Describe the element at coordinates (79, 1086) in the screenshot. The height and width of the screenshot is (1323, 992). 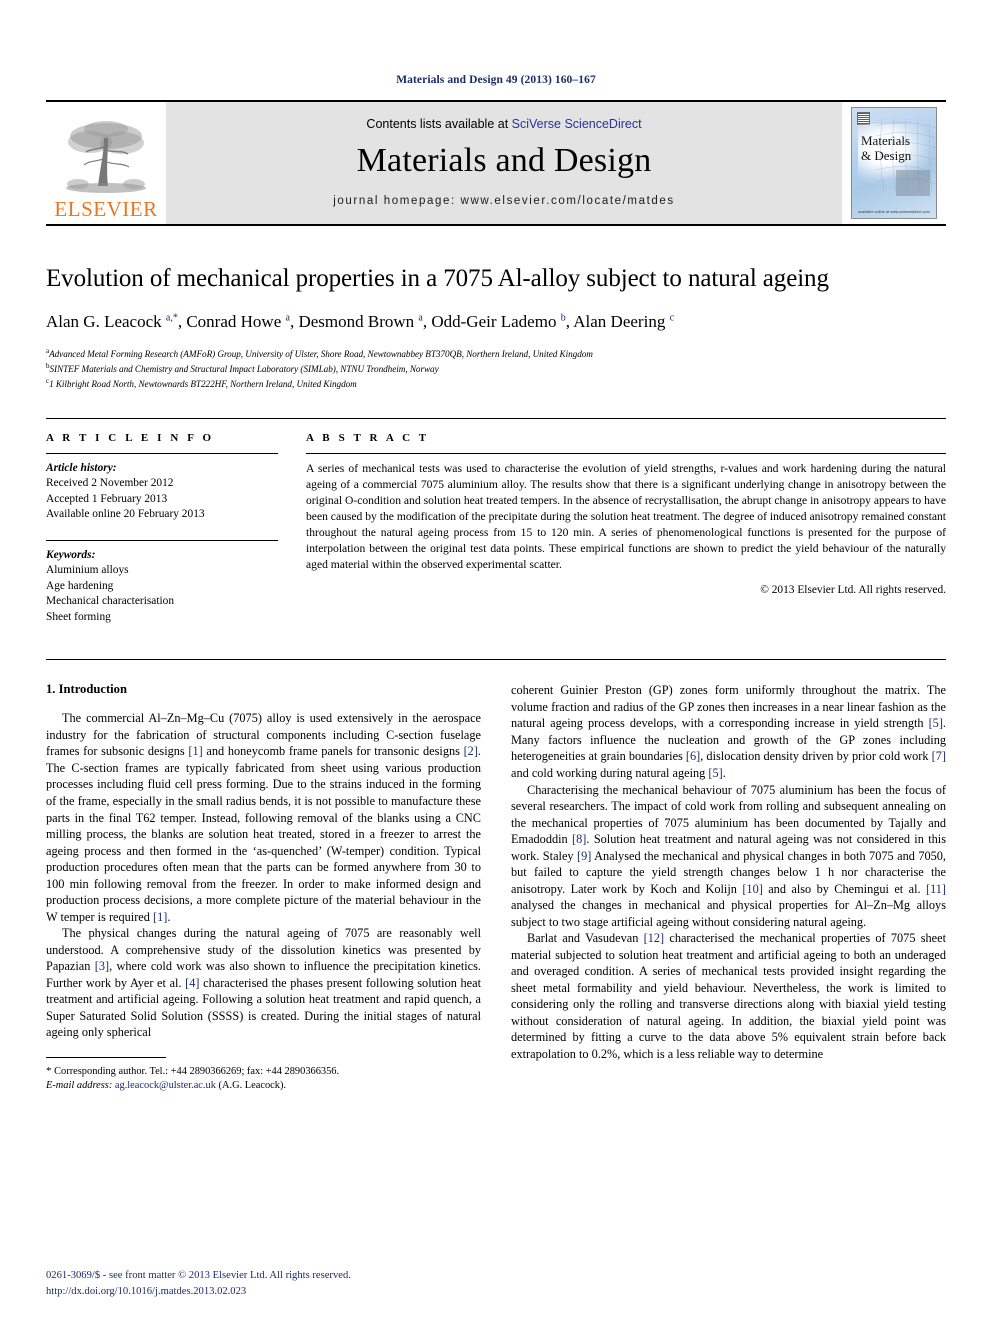
I see `email-label: E-mail address:` at that location.